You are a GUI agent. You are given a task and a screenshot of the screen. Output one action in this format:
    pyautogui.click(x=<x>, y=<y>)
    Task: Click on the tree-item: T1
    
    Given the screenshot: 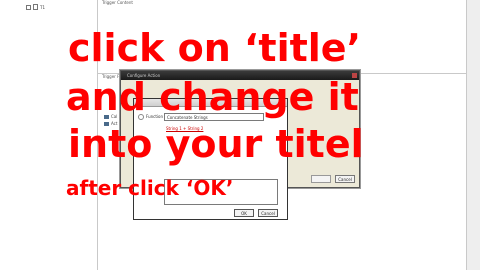 What is the action you would take?
    pyautogui.click(x=35, y=7)
    